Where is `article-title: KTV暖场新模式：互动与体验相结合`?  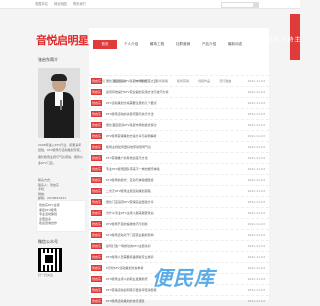
article-title: KTV暖场新模式：互动与体验相结合 is located at coordinates (166, 180).